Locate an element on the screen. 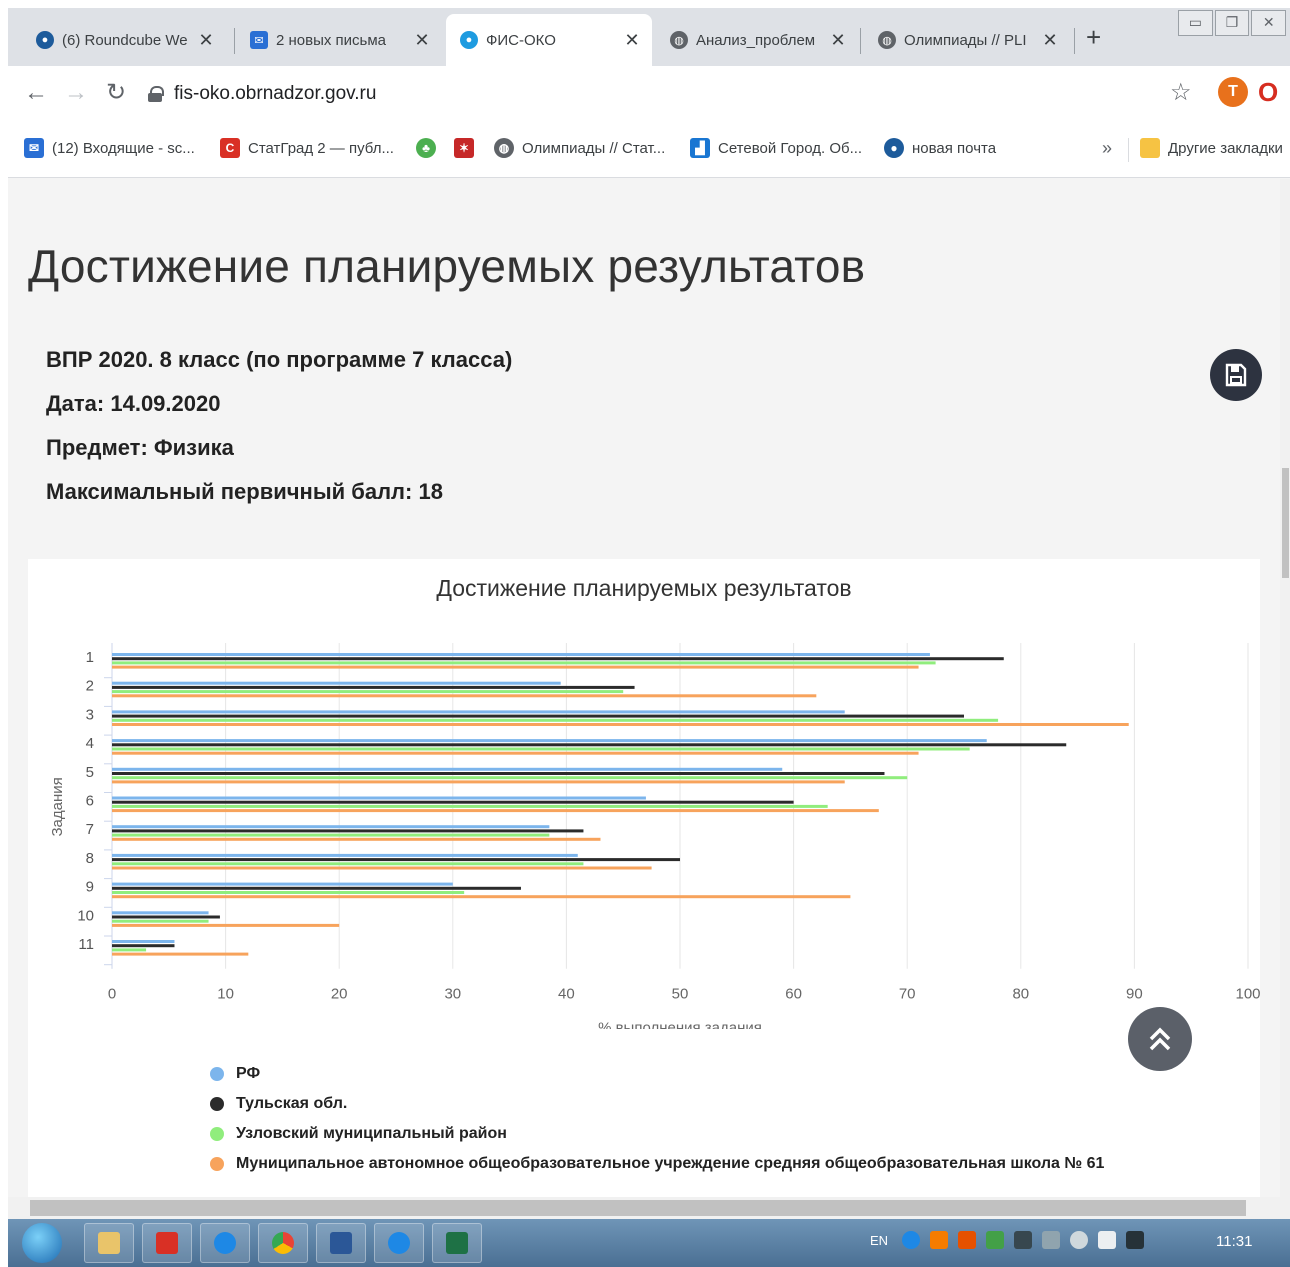 This screenshot has height=1267, width=1290. taskbar-word is located at coordinates (341, 1243).